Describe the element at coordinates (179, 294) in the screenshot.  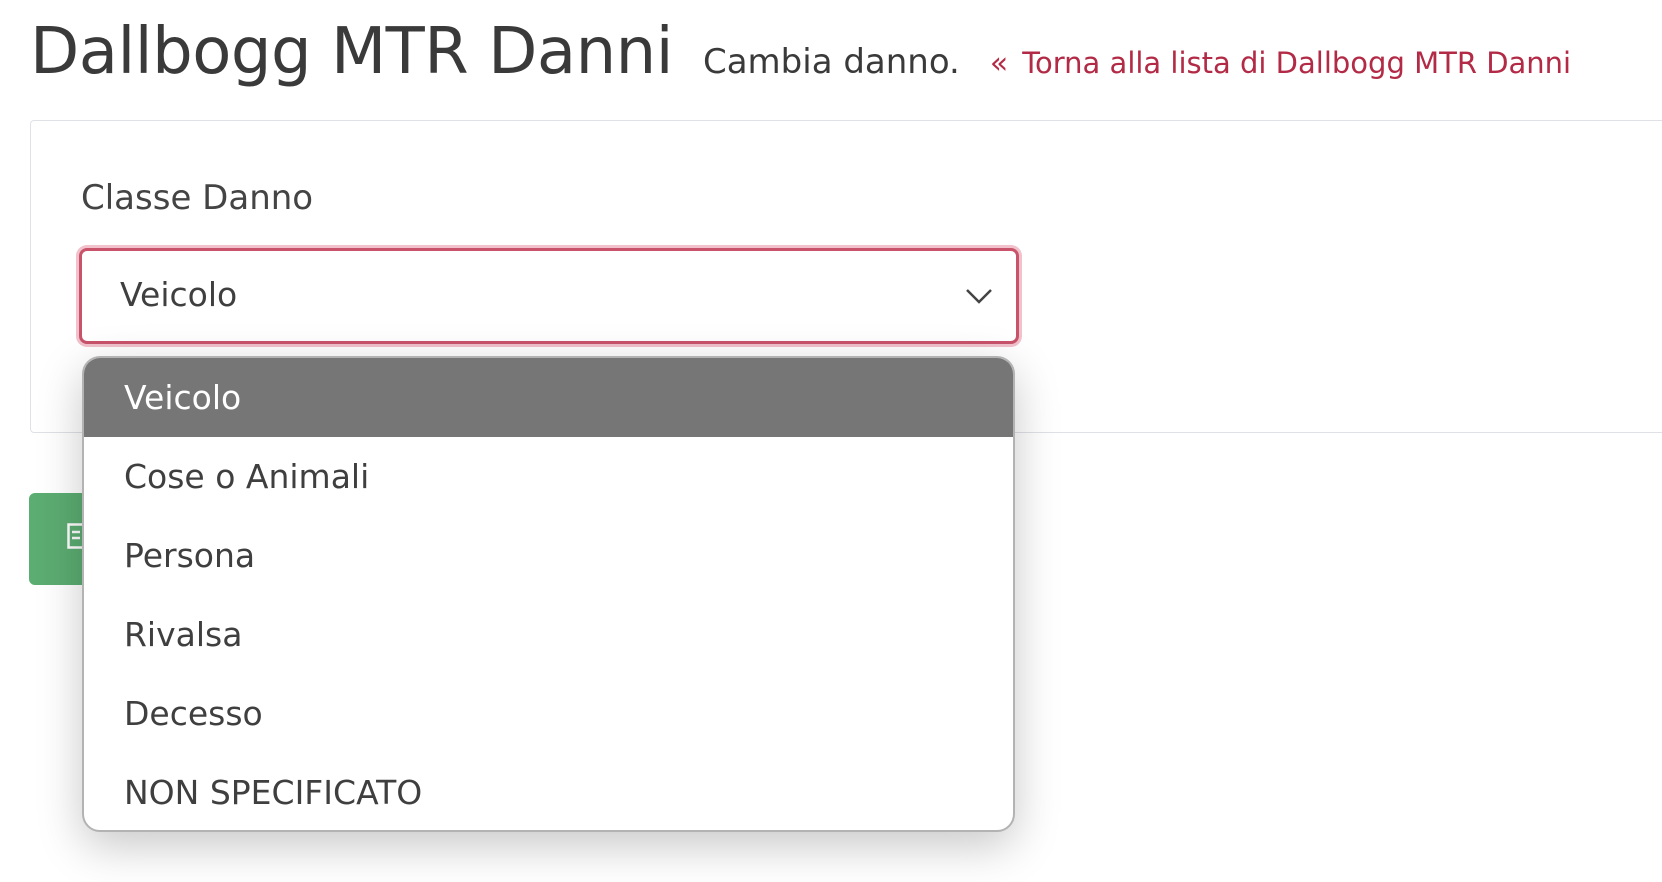
I see `select-current-value: Veicolo` at that location.